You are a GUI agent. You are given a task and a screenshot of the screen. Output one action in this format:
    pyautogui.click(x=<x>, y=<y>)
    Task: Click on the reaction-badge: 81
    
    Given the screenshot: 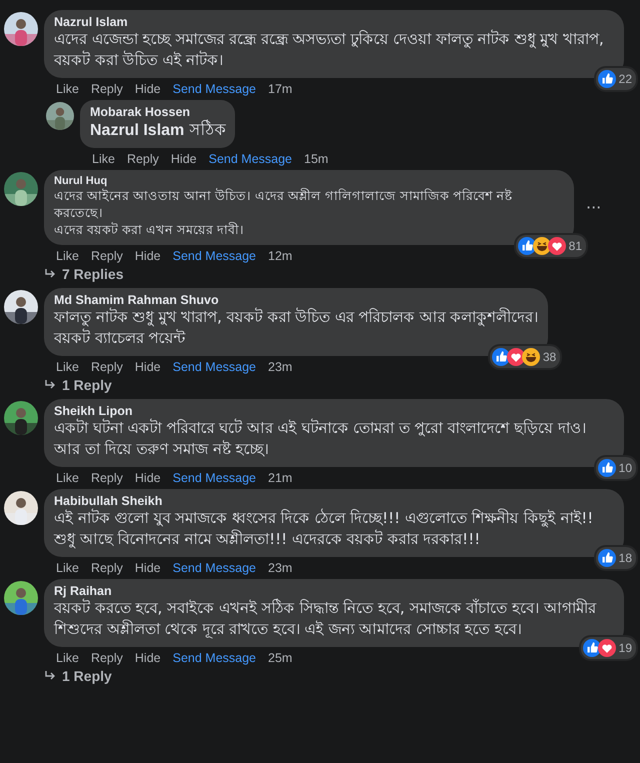 What is the action you would take?
    pyautogui.click(x=551, y=246)
    